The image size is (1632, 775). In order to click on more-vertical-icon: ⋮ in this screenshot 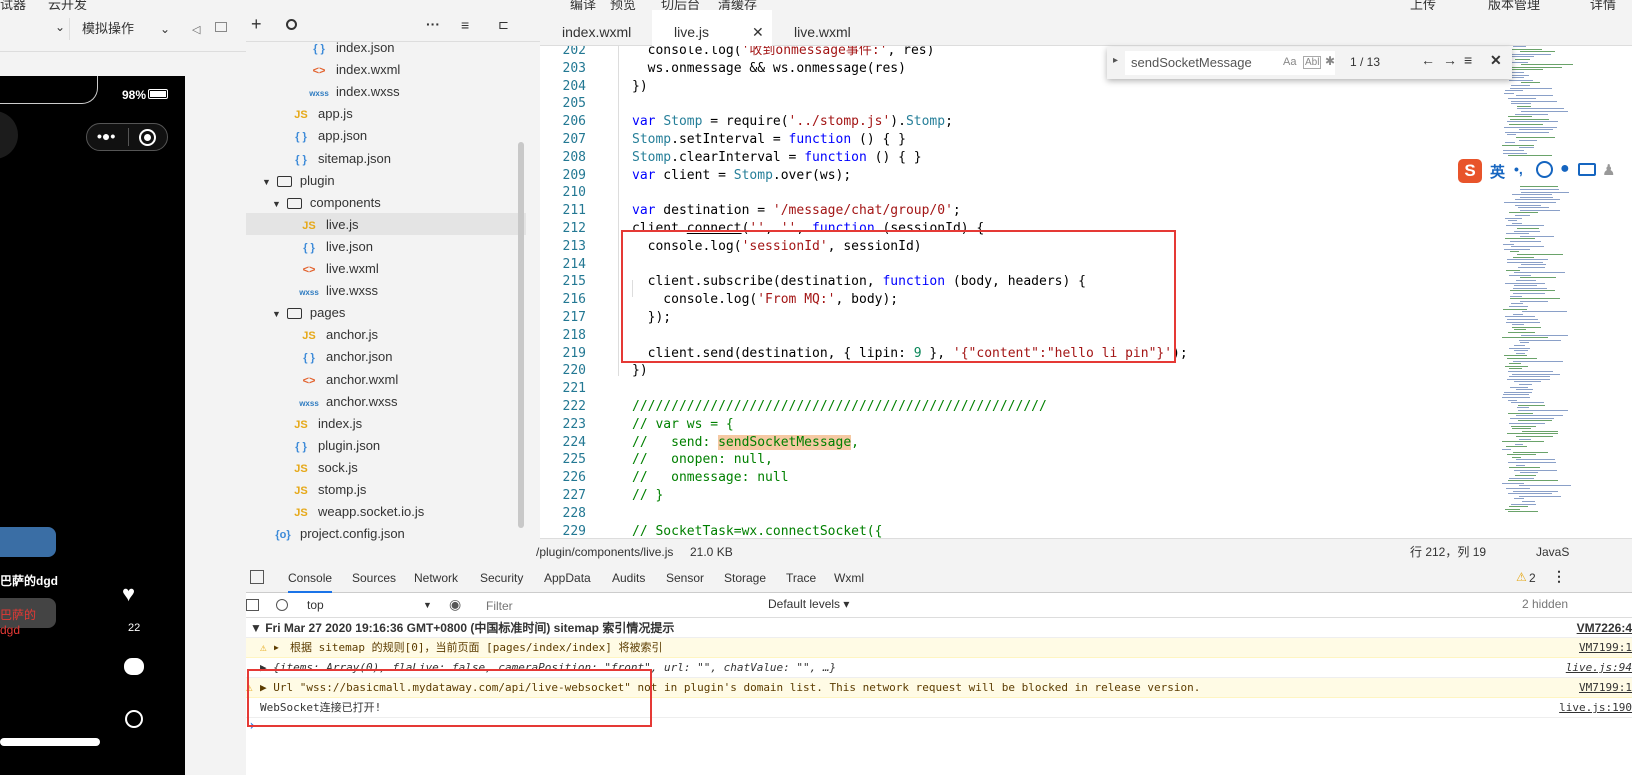, I will do `click(1559, 576)`.